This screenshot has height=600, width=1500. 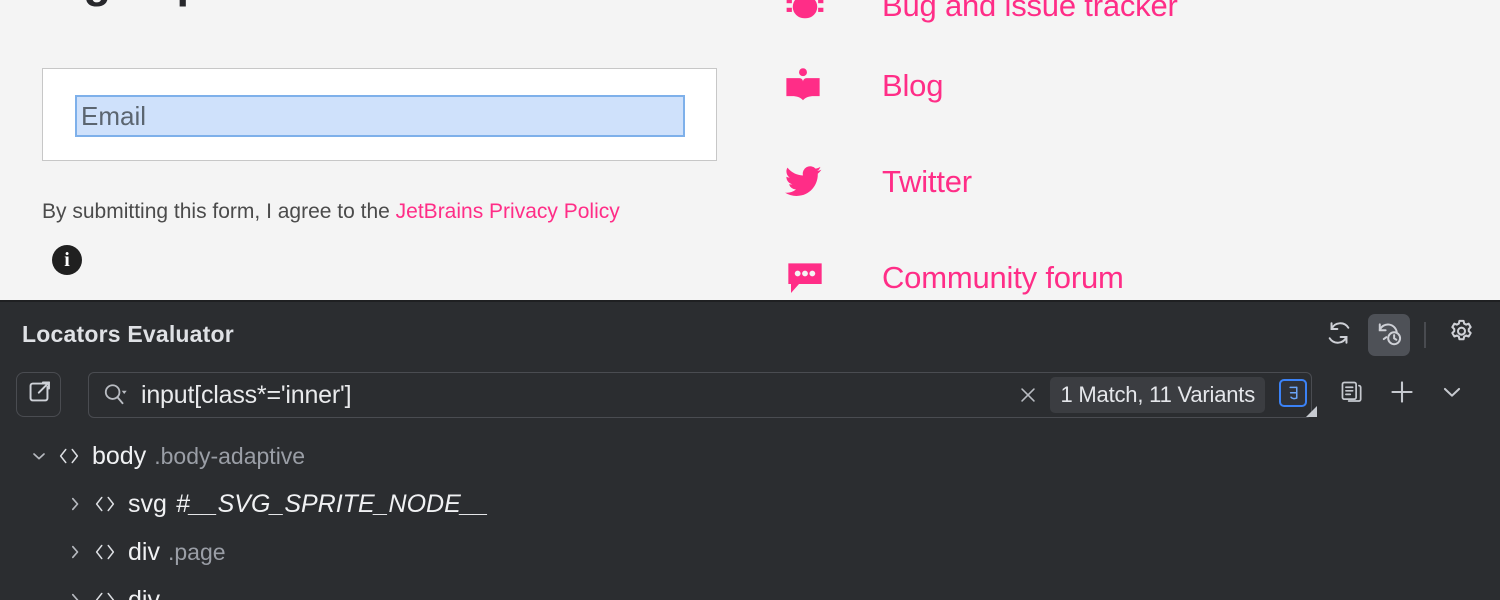 I want to click on link-item-twitter: Twitter, so click(x=877, y=182).